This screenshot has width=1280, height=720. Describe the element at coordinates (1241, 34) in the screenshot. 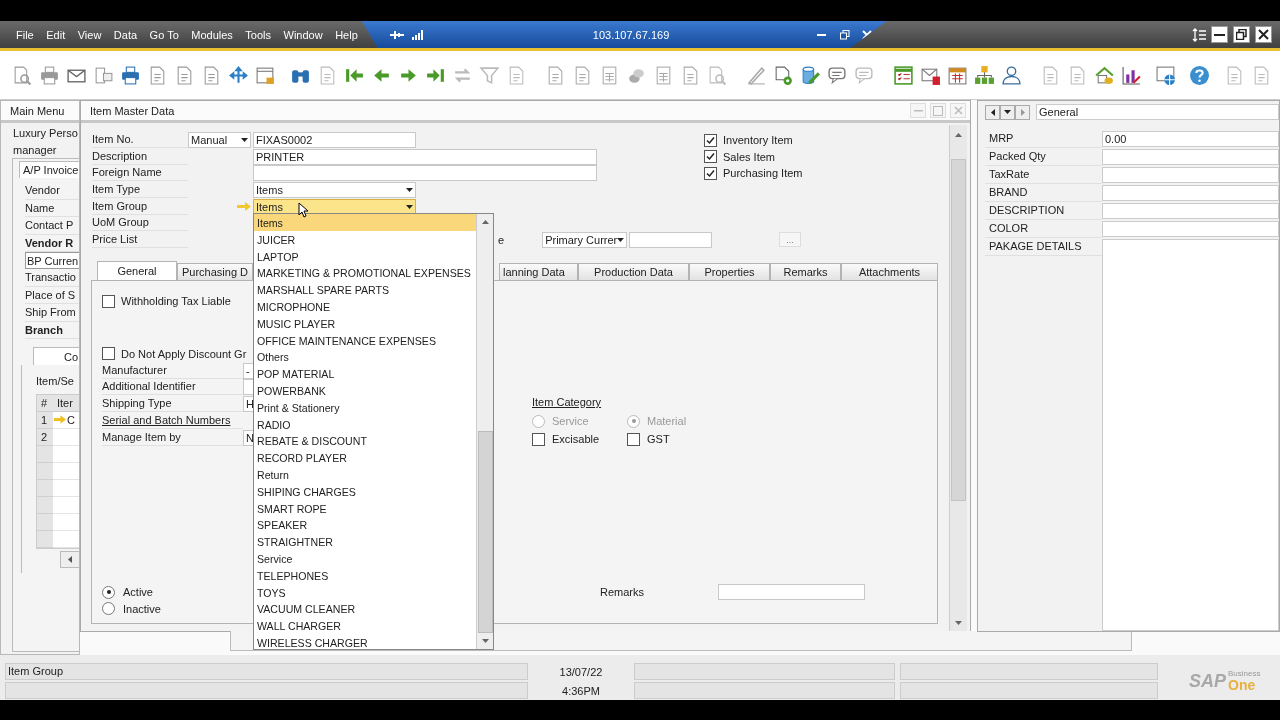

I see `restore-button` at that location.